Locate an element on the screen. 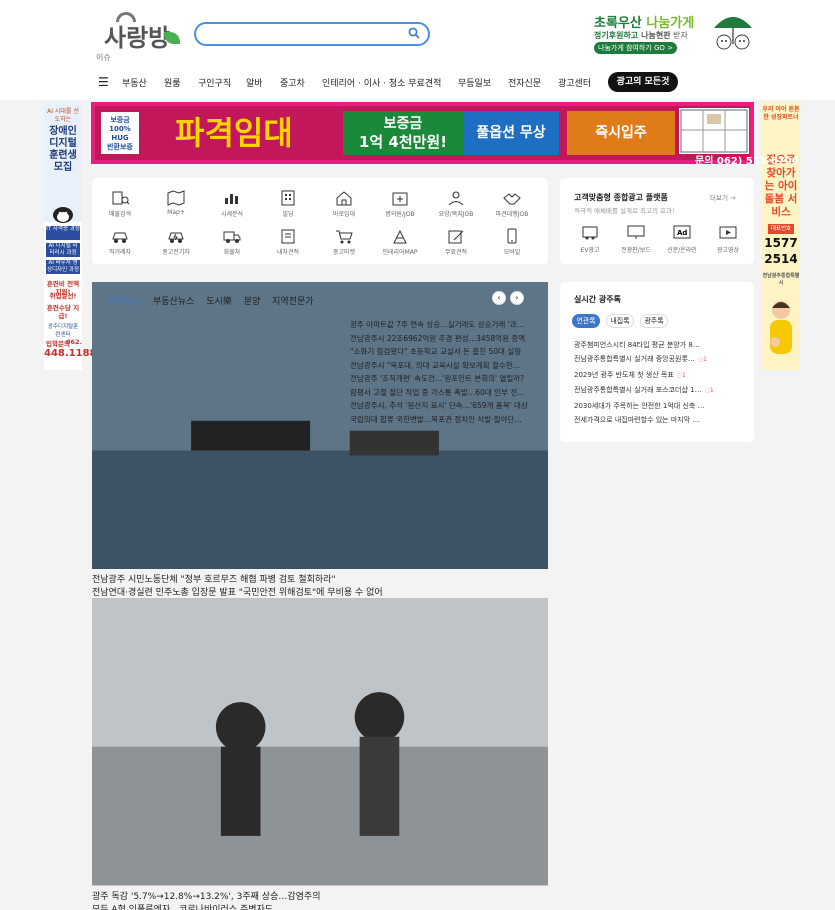 The image size is (835, 910). prev-arrow-icon: ‹ is located at coordinates (499, 298).